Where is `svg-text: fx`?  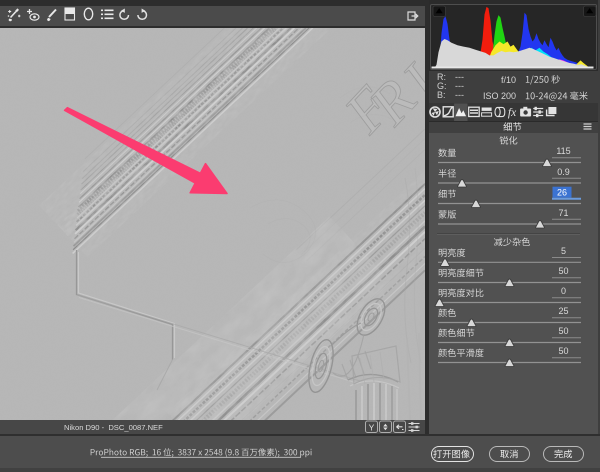
svg-text: fx is located at coordinates (512, 113).